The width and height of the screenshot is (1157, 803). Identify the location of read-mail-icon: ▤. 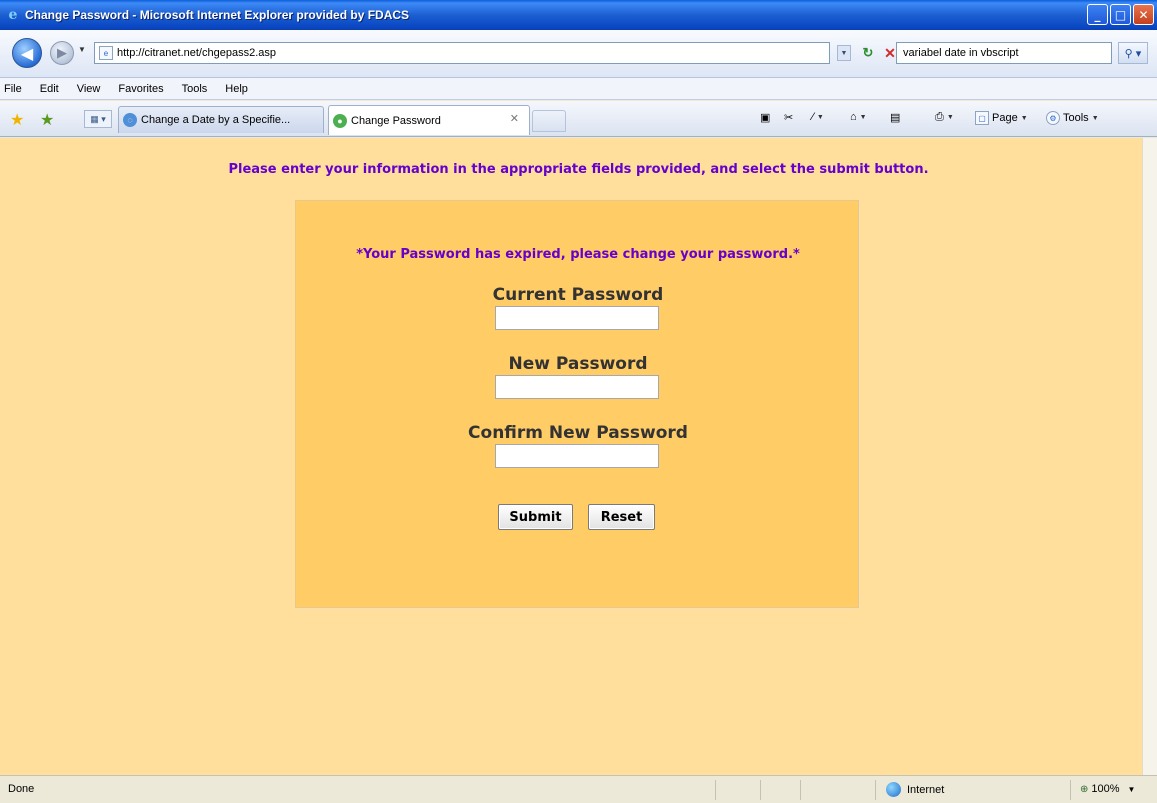
(895, 117).